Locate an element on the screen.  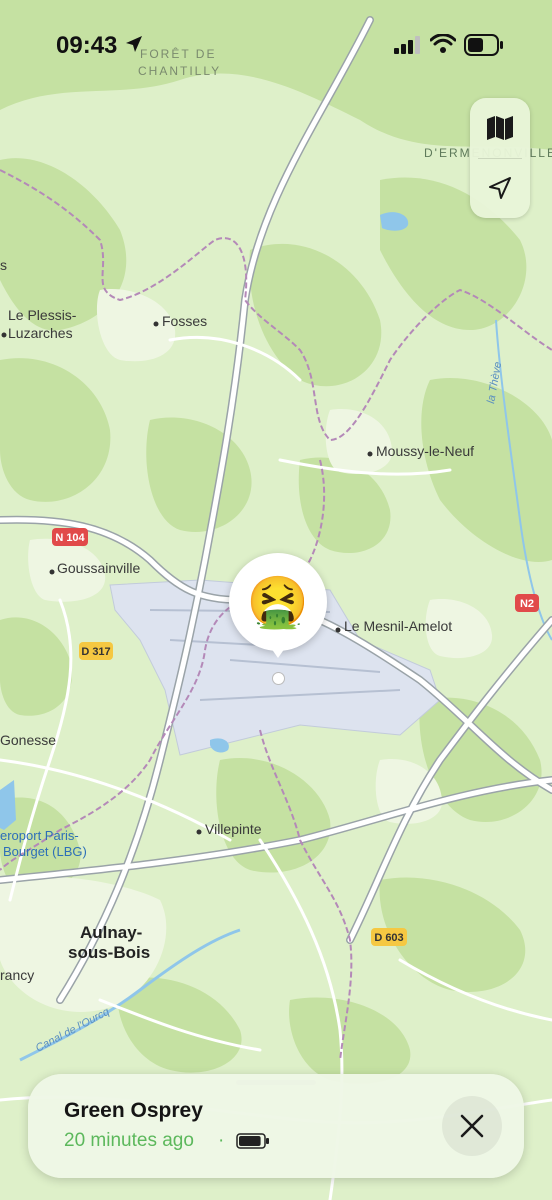
place-label: Gonesse is located at coordinates (28, 740).